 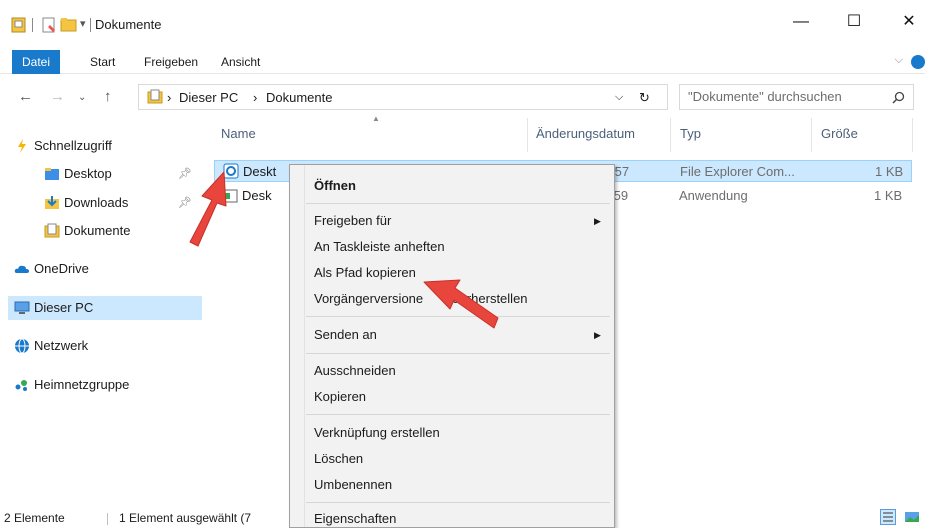 What do you see at coordinates (240, 62) in the screenshot?
I see `tab-ansicht: Ansicht` at bounding box center [240, 62].